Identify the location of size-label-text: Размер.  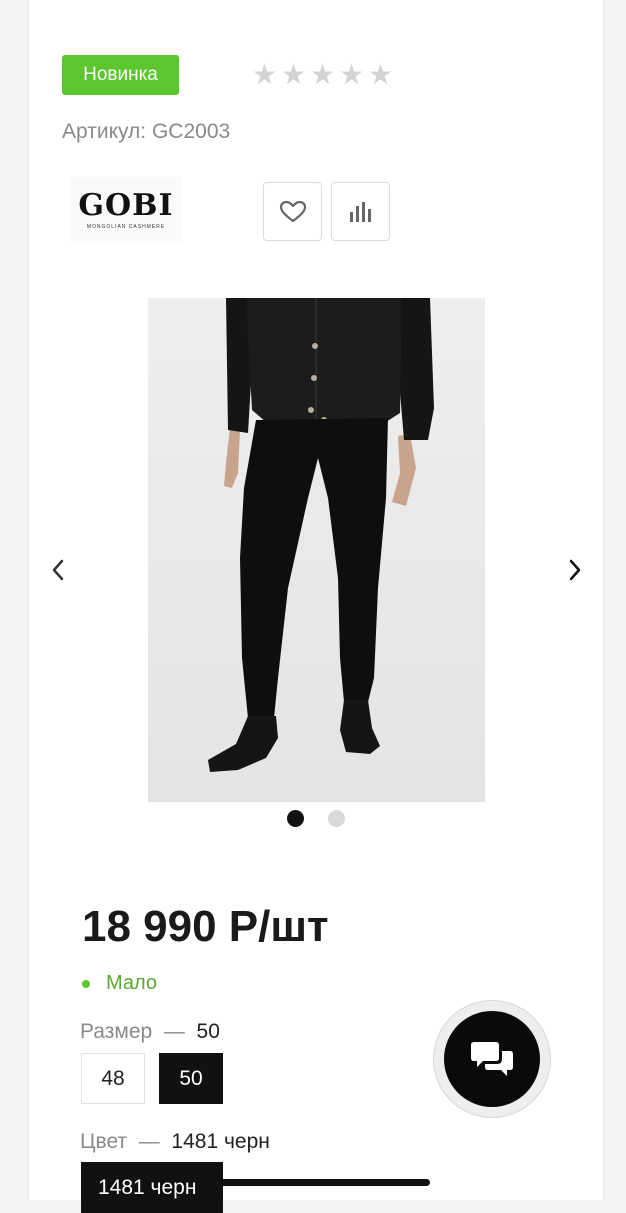
(116, 1031).